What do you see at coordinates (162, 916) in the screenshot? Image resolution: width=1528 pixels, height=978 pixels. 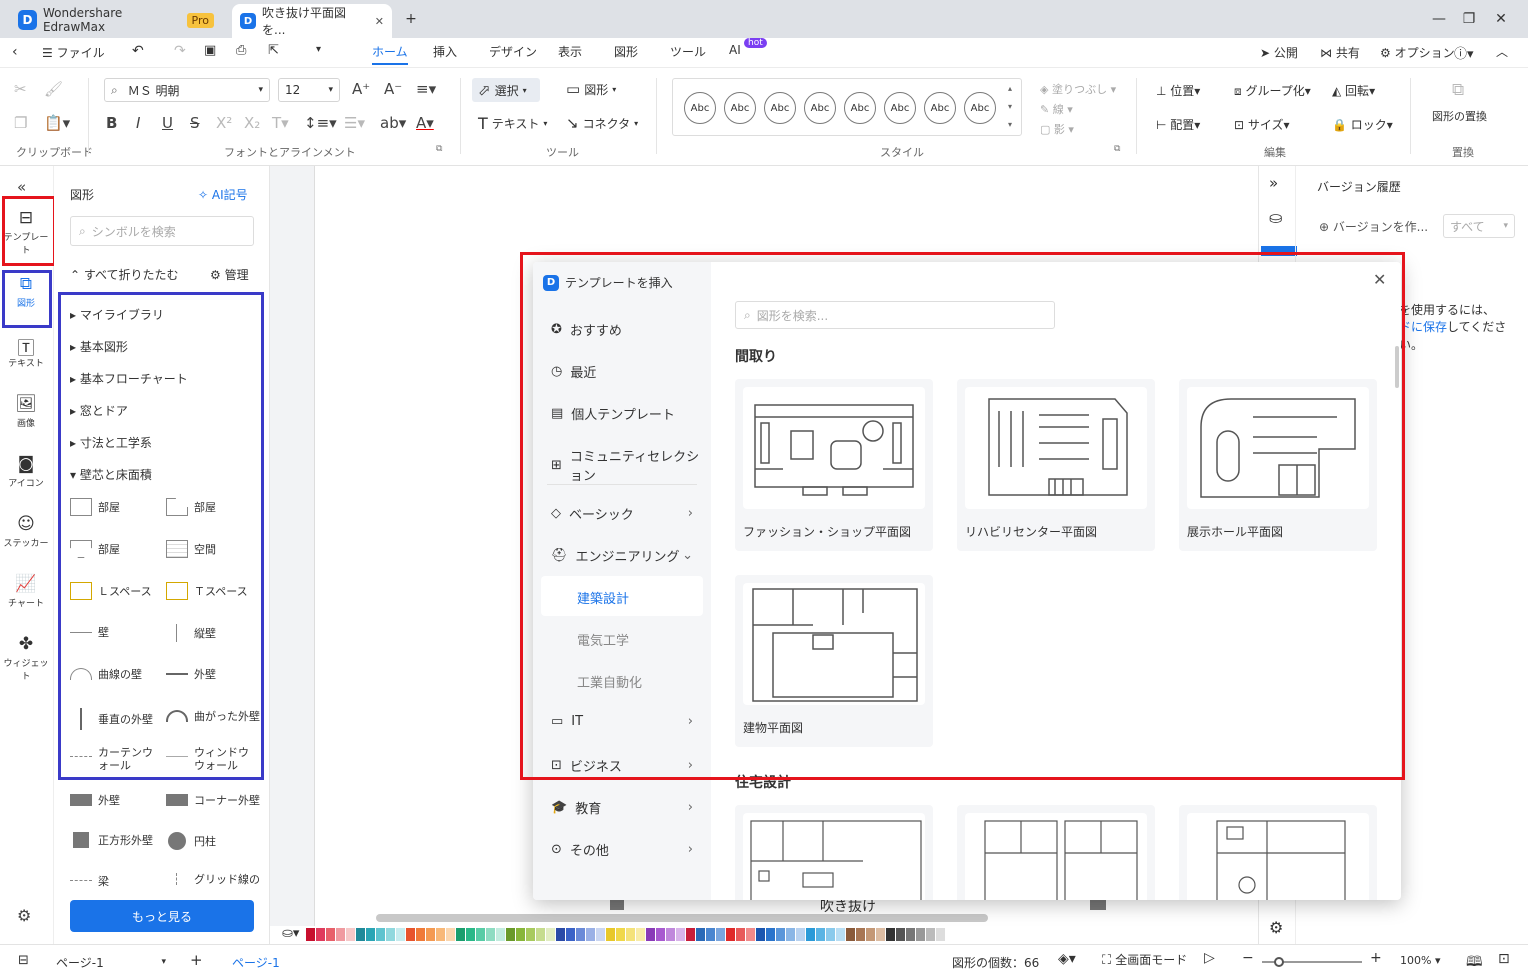 I see `more-shapes-button: もっと見る` at bounding box center [162, 916].